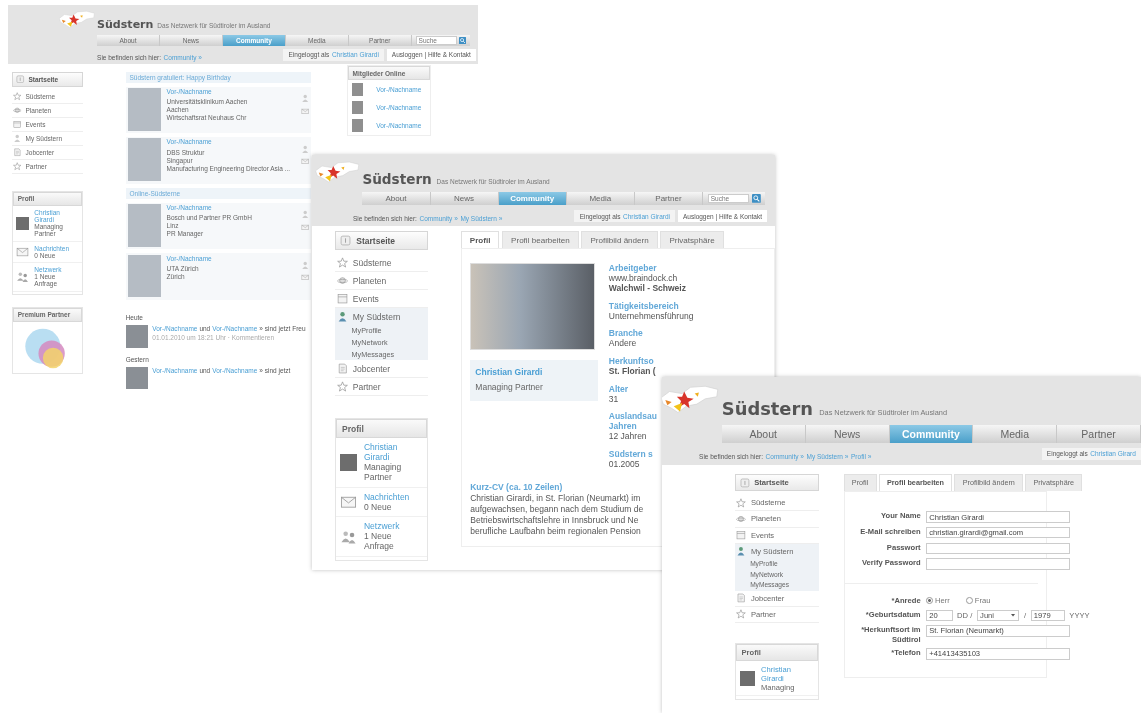  What do you see at coordinates (385, 496) in the screenshot?
I see `profile-link: Nachrichten` at bounding box center [385, 496].